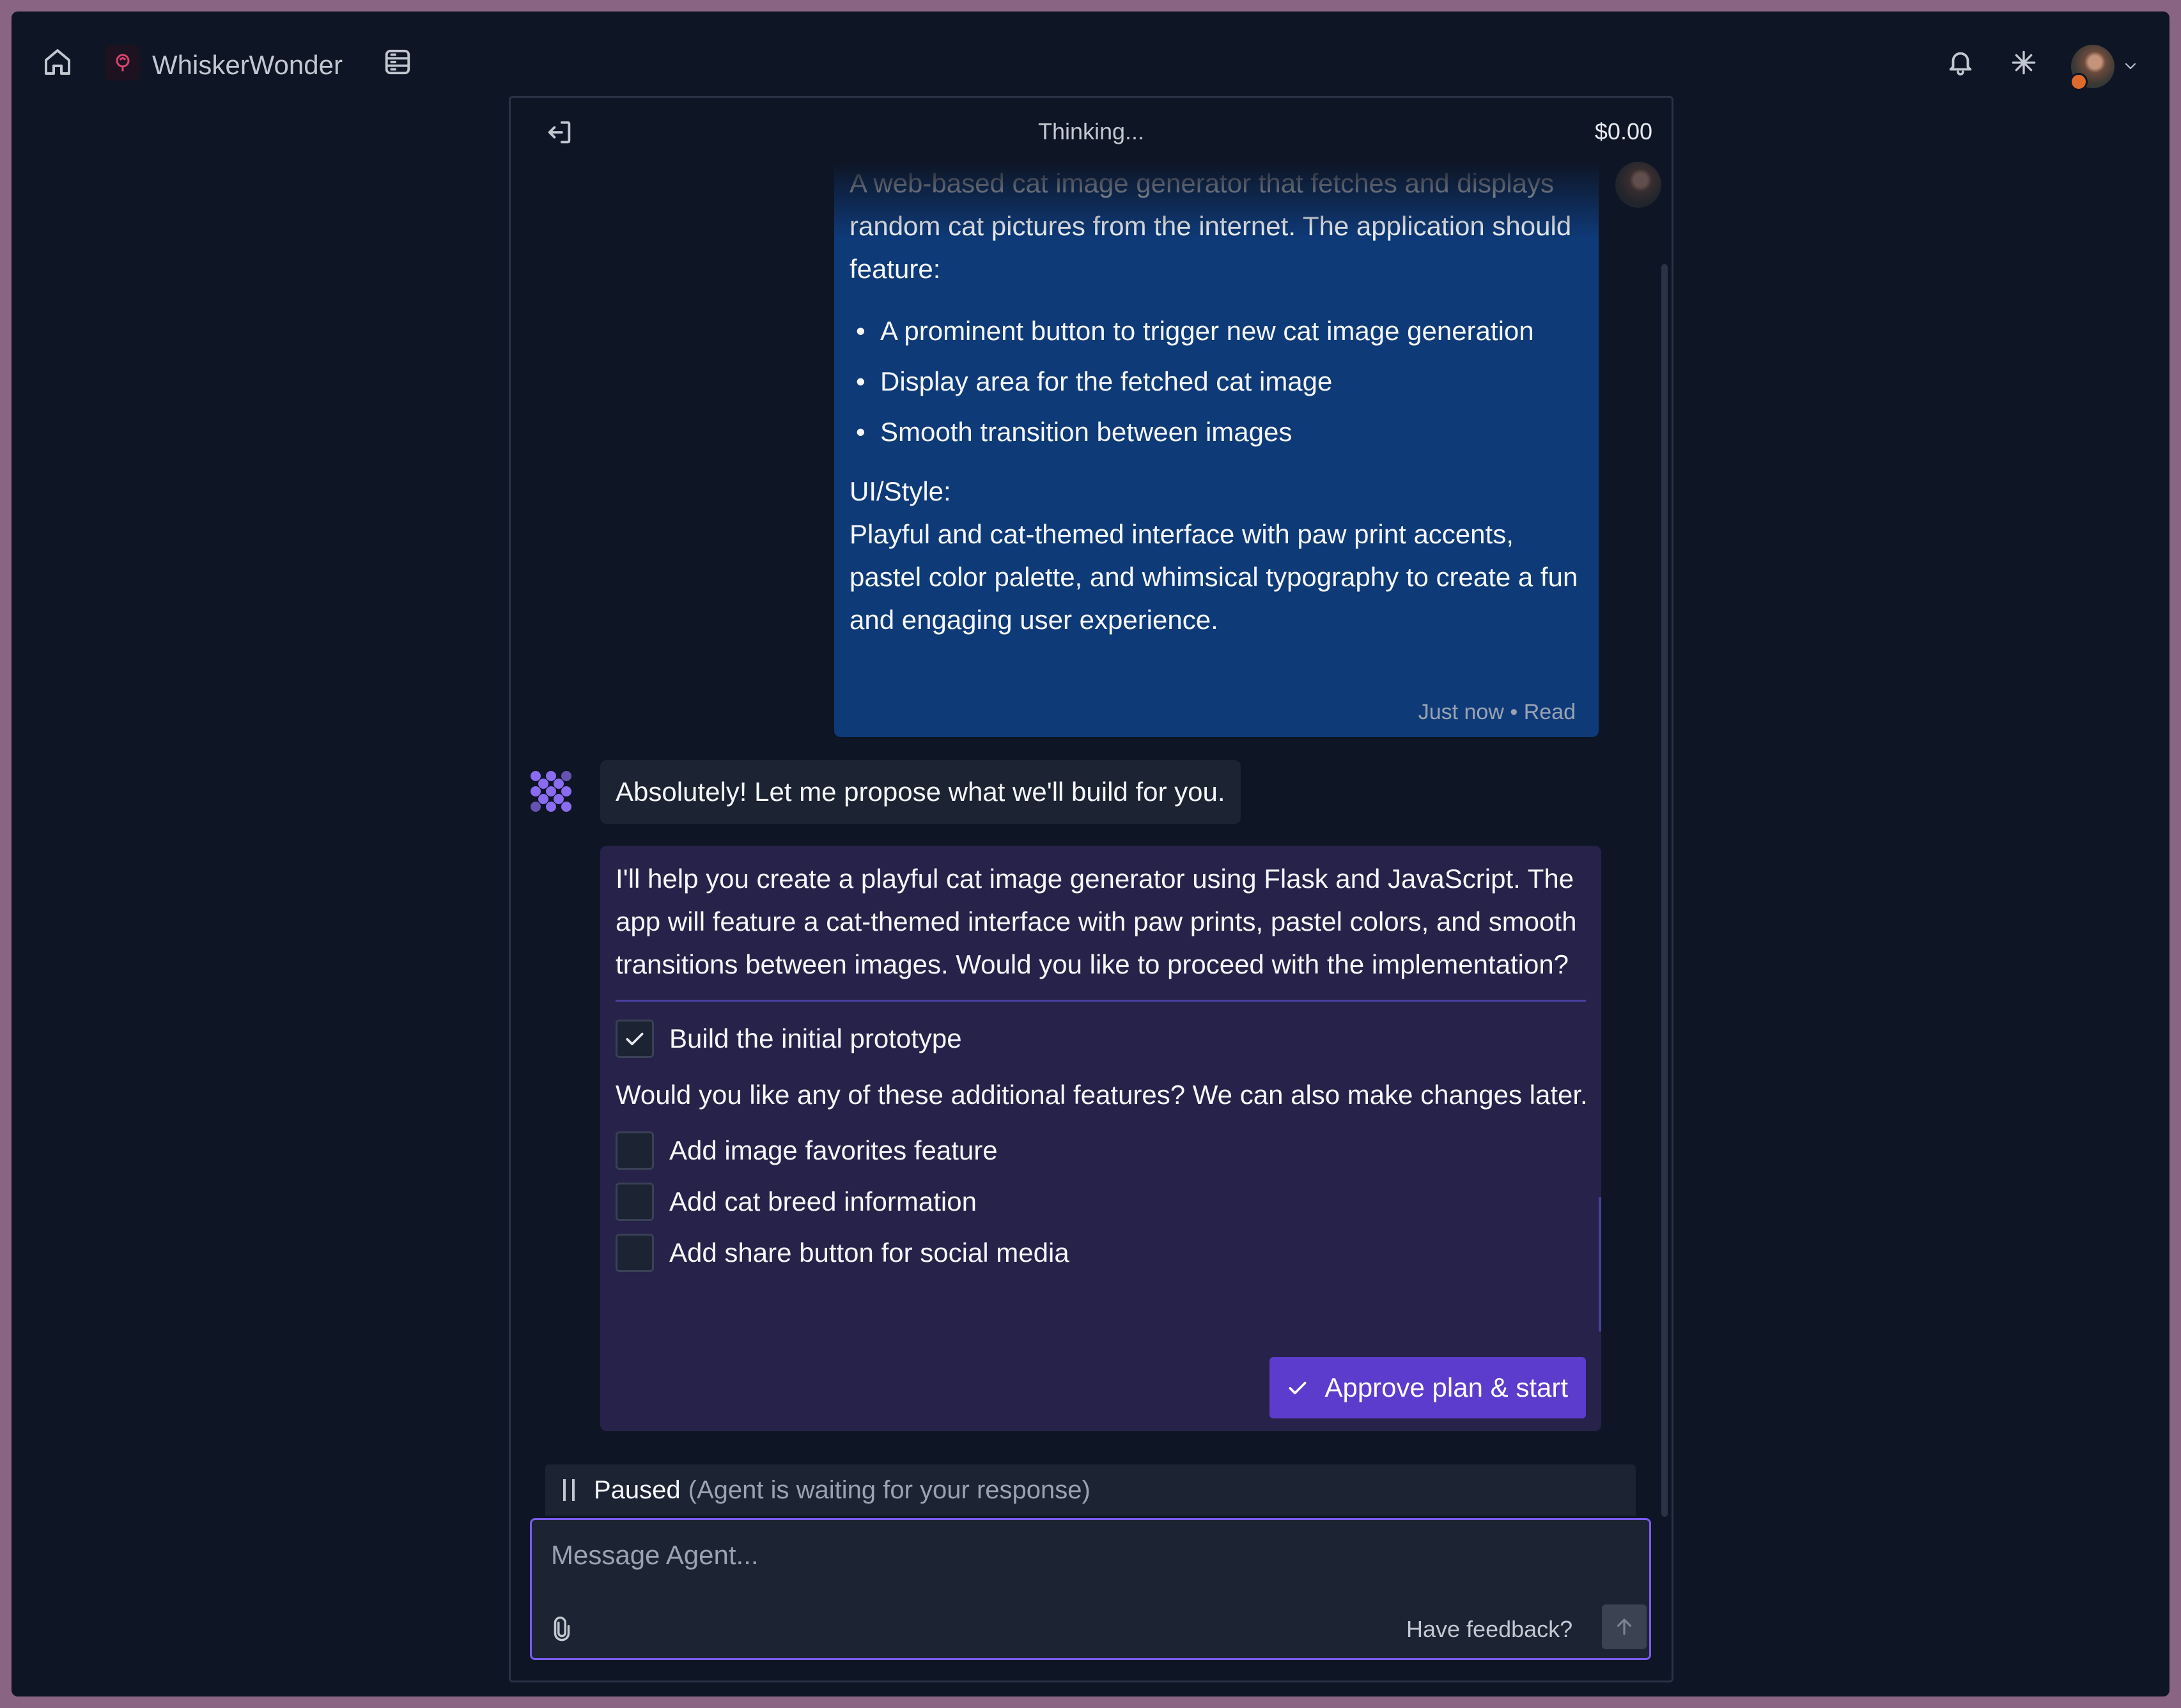  What do you see at coordinates (901, 491) in the screenshot?
I see `style-heading: UI/Style:` at bounding box center [901, 491].